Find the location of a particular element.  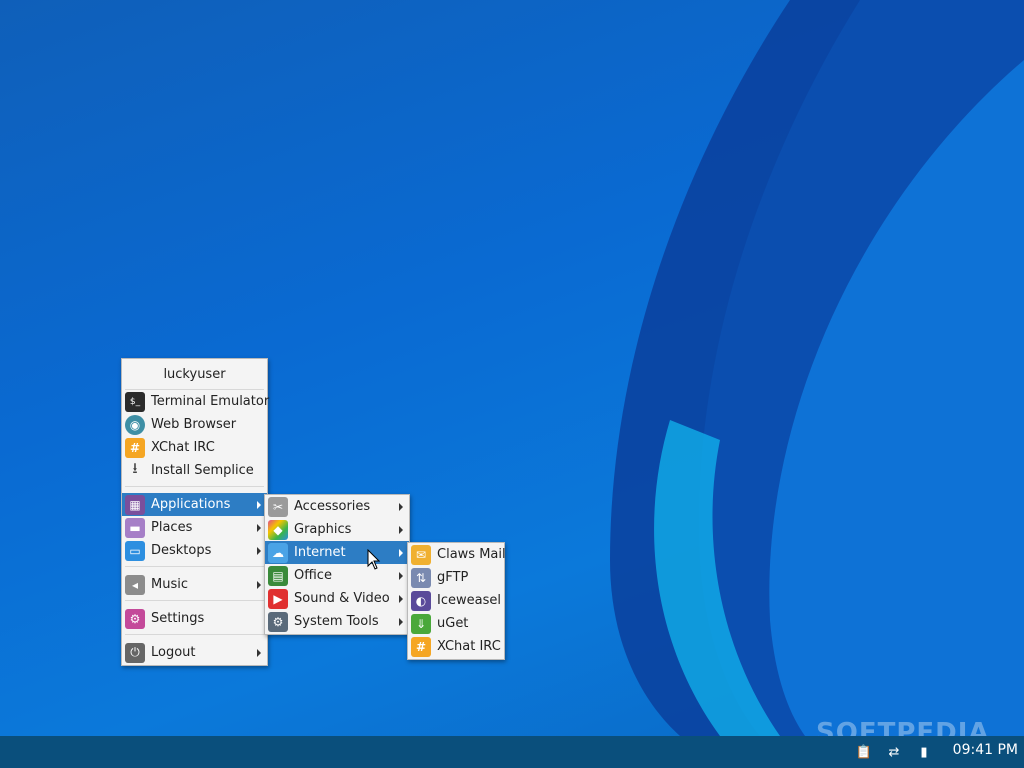

menu-username: luckyuser is located at coordinates (194, 374).